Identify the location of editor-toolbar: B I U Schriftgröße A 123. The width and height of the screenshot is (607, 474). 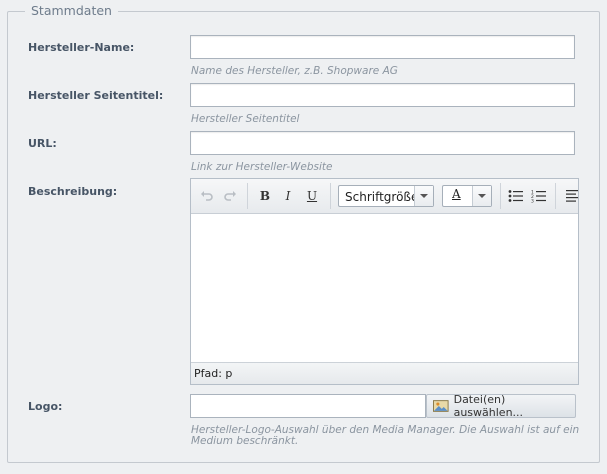
(384, 196).